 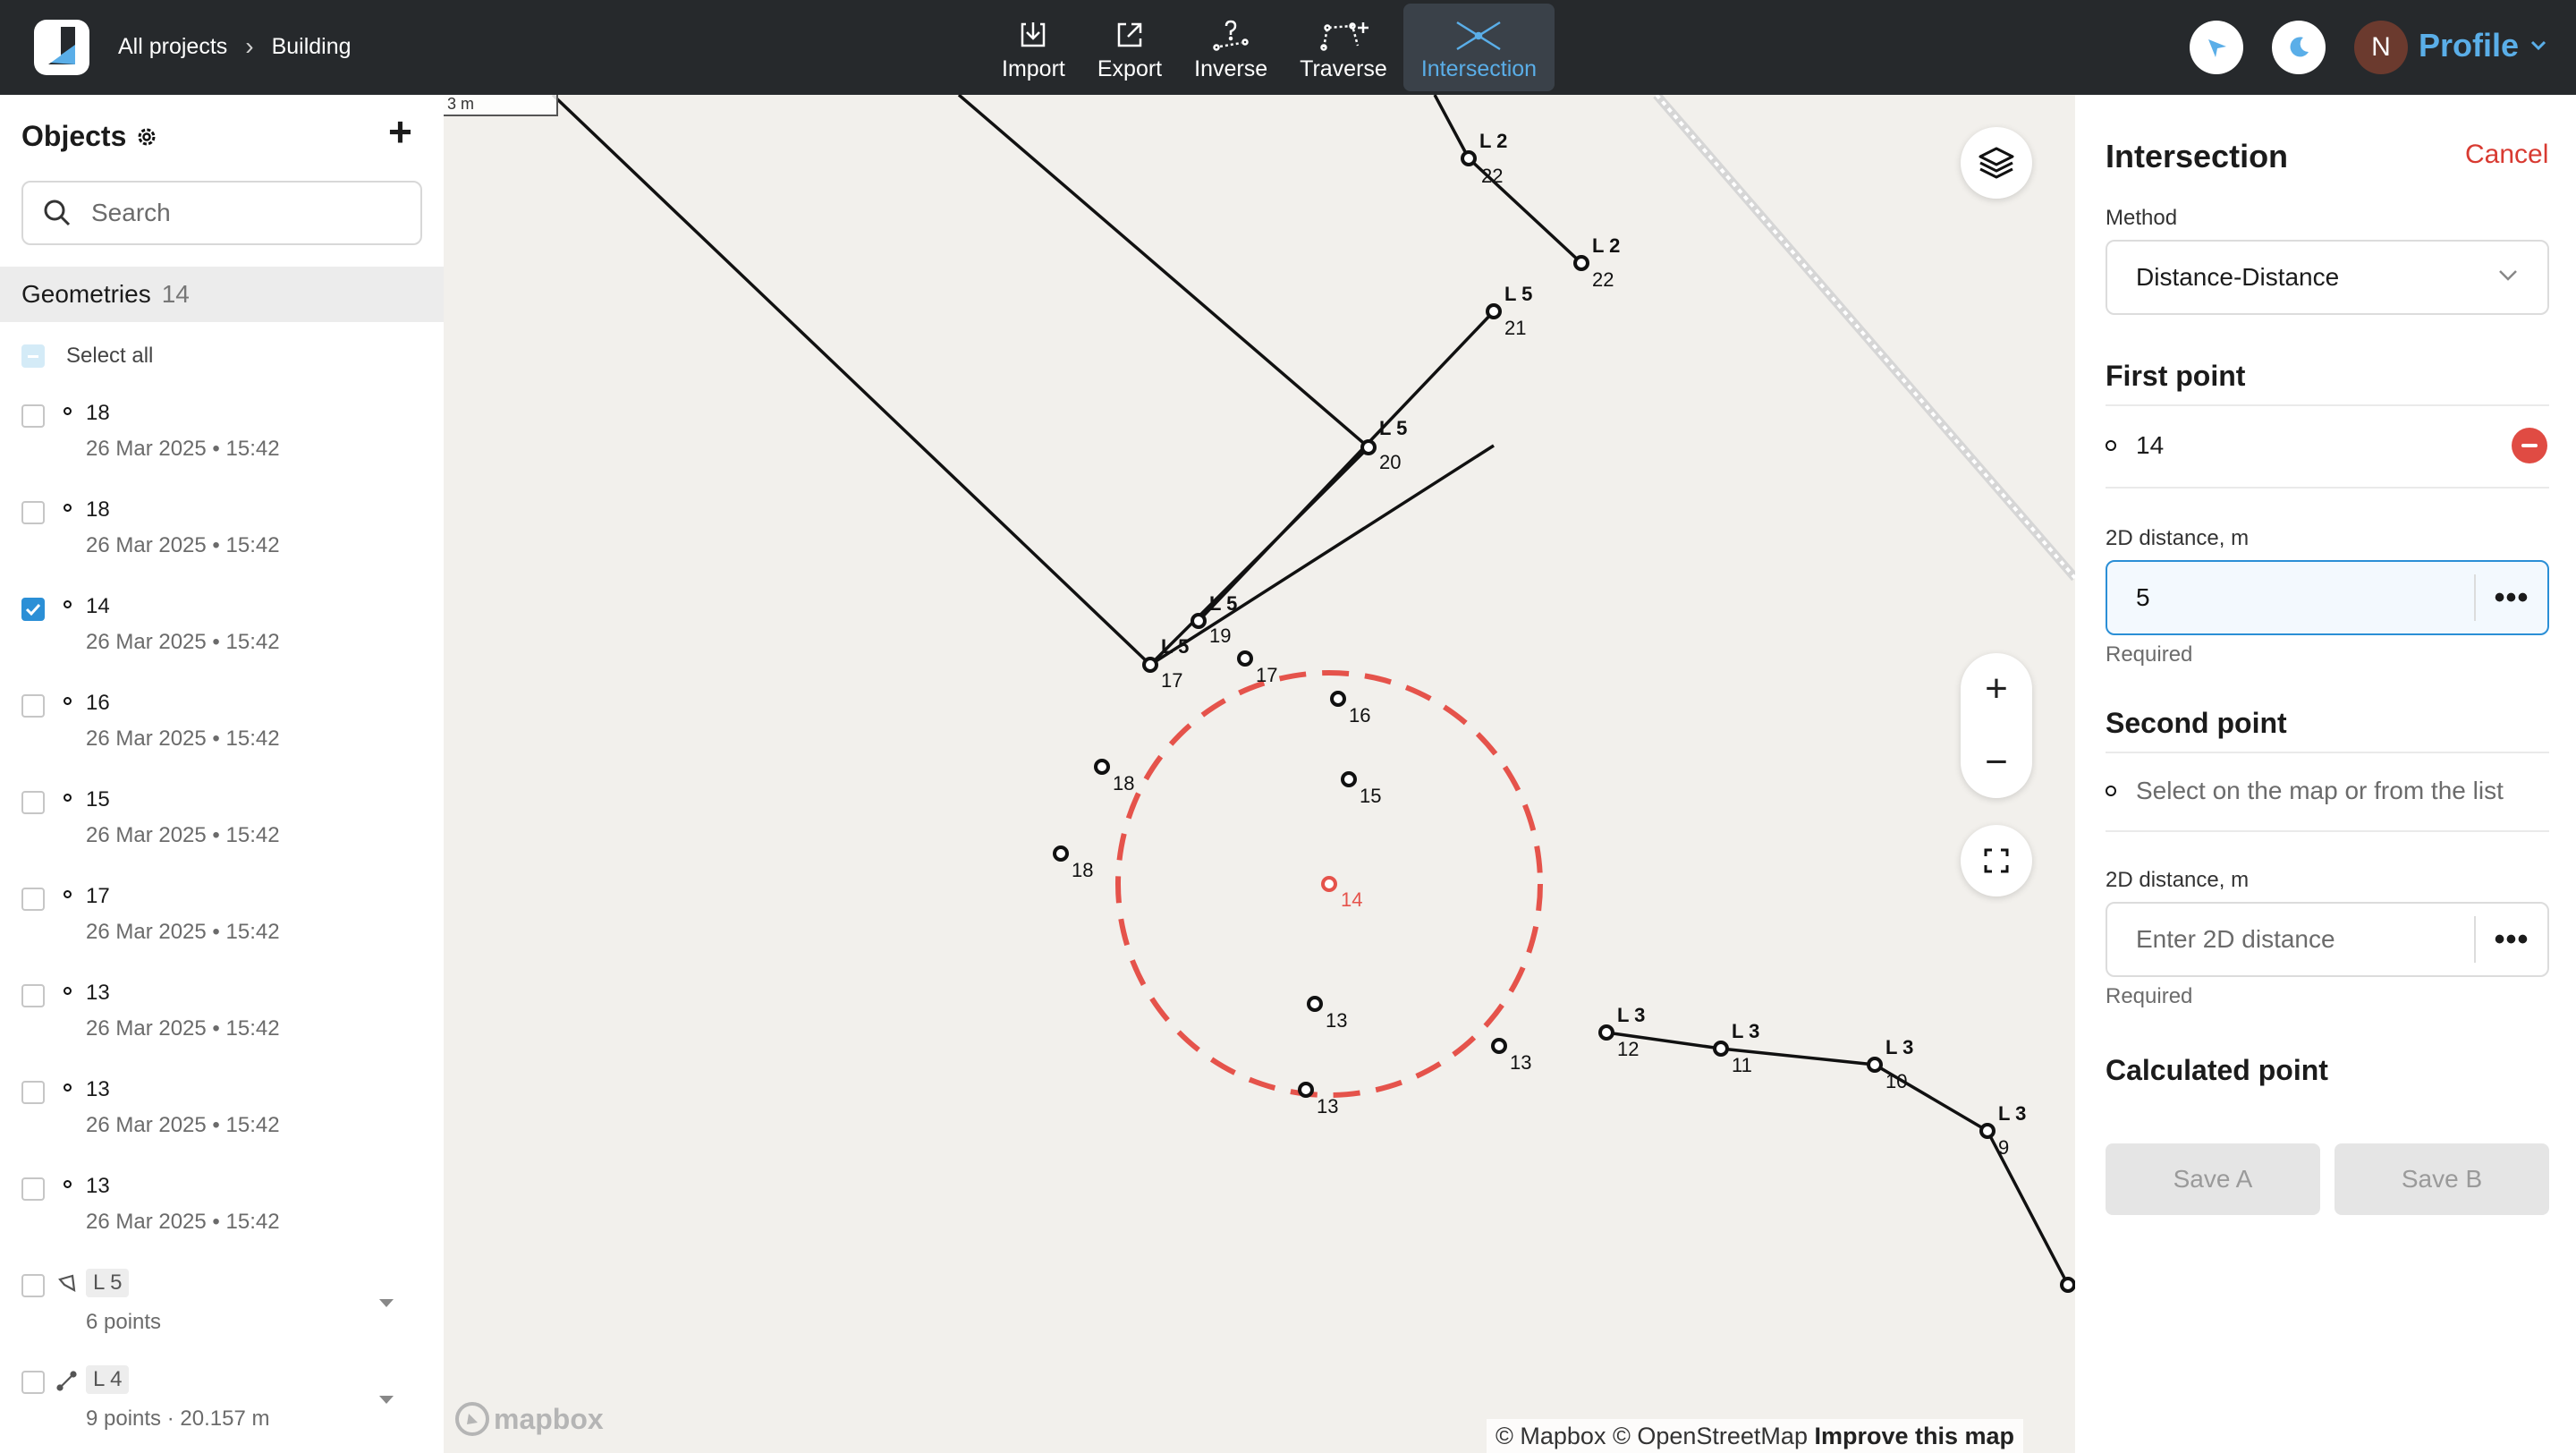 I want to click on locate-button, so click(x=2216, y=47).